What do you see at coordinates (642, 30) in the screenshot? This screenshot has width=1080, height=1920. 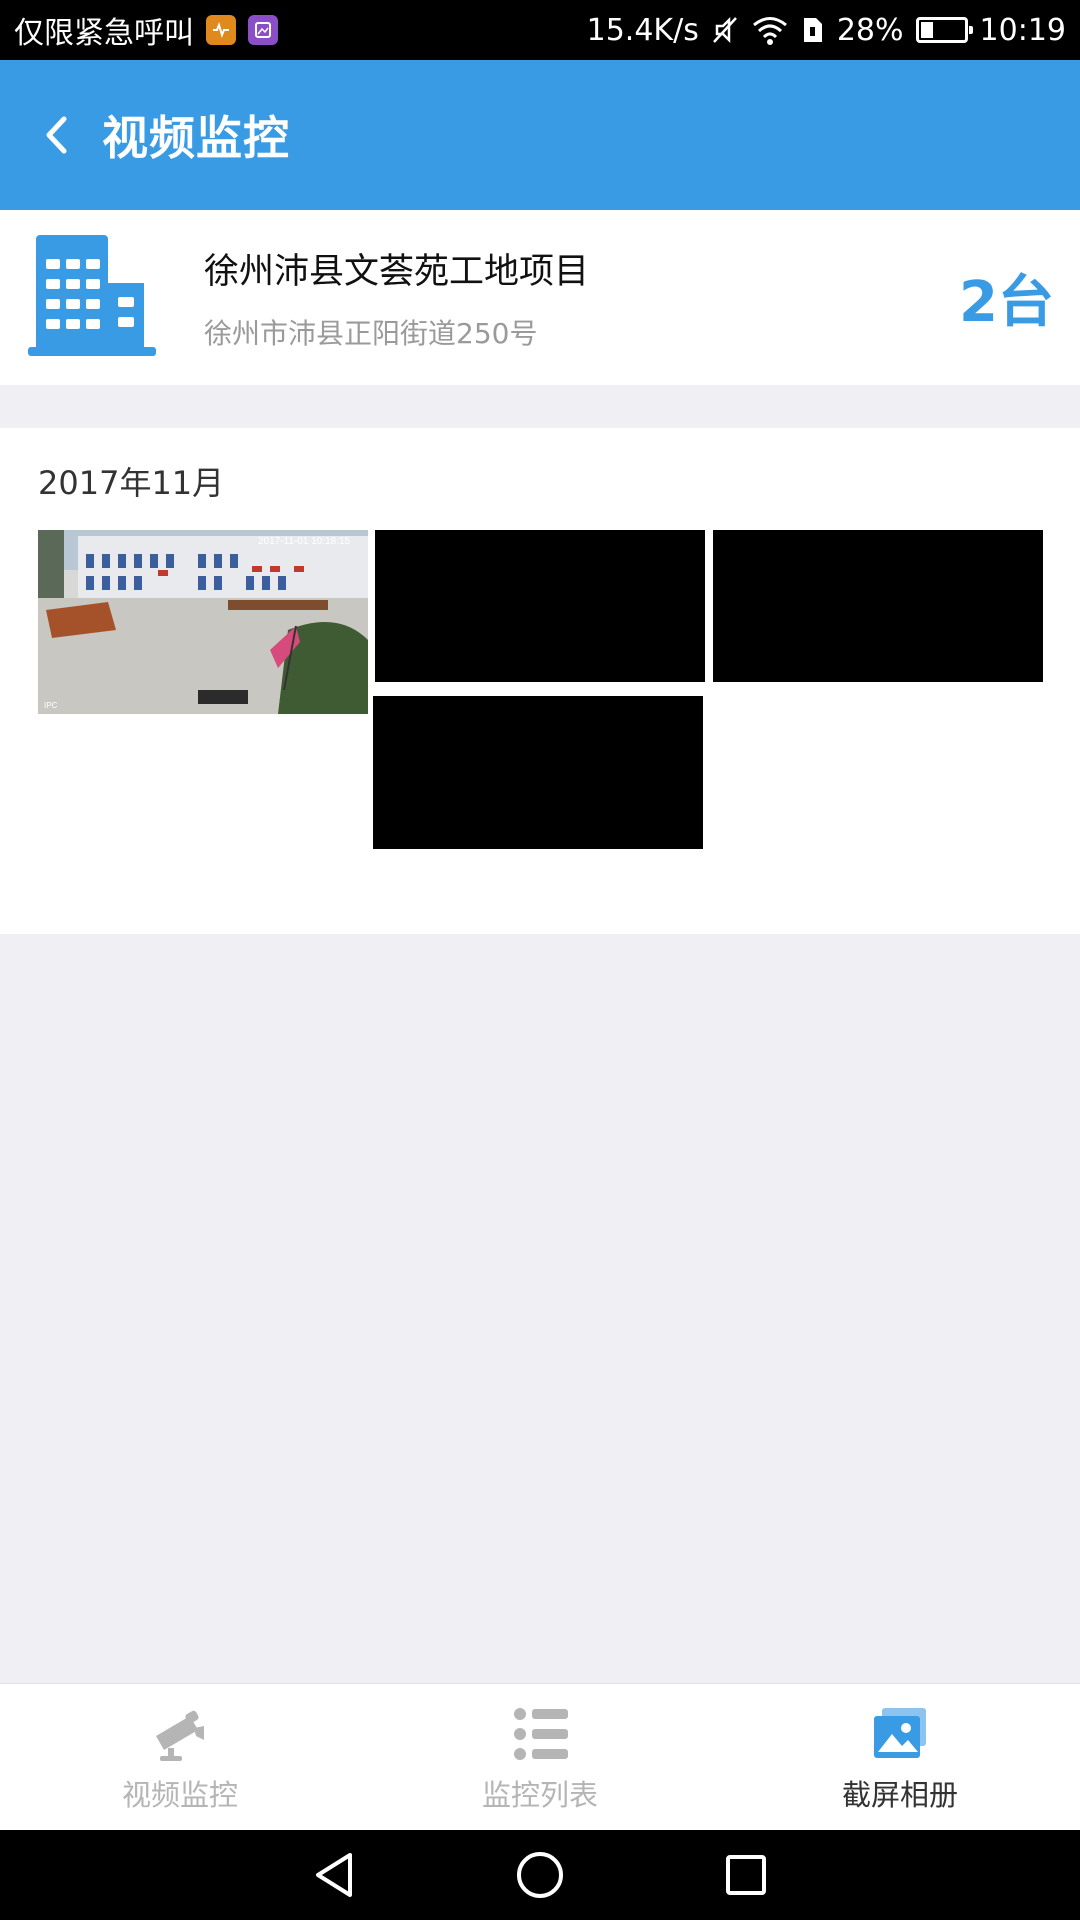 I see `network-speed: 15.4K/s` at bounding box center [642, 30].